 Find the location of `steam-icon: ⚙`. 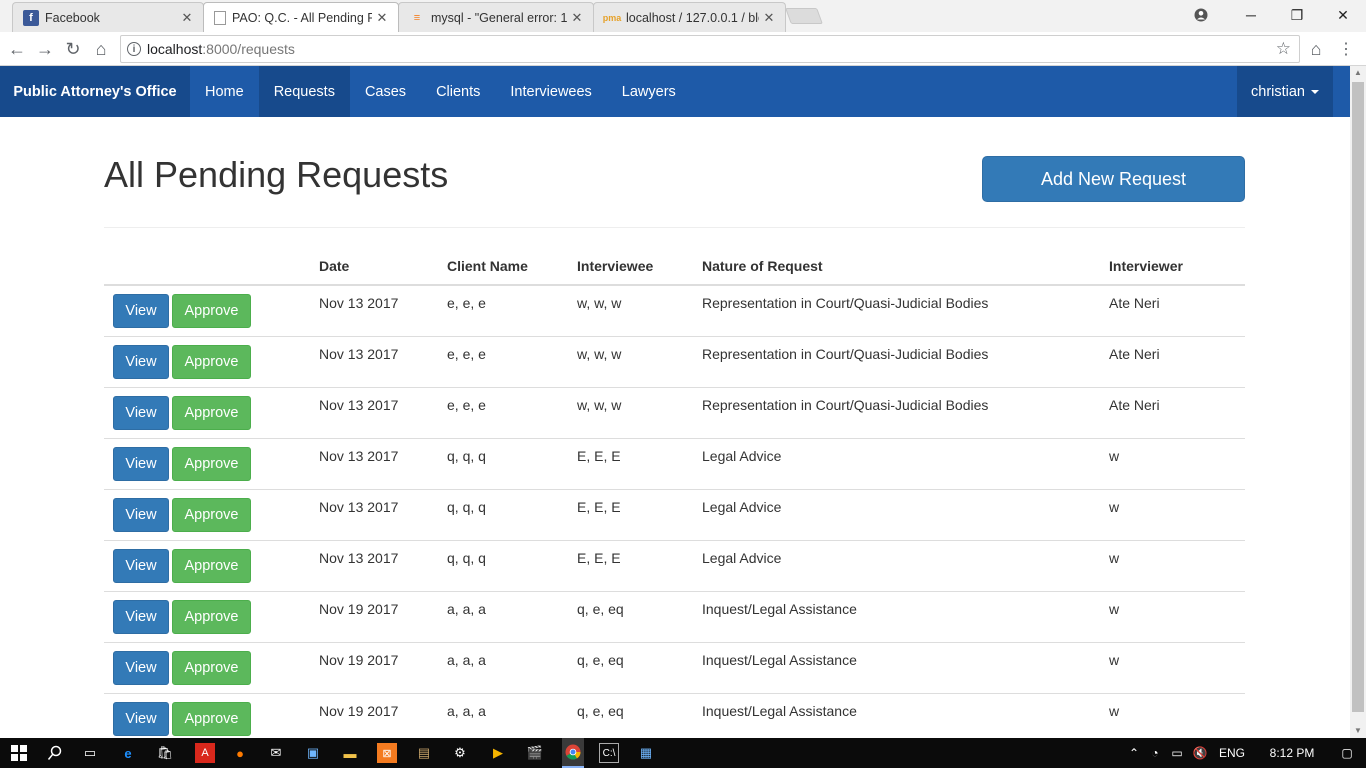

steam-icon: ⚙ is located at coordinates (460, 753).